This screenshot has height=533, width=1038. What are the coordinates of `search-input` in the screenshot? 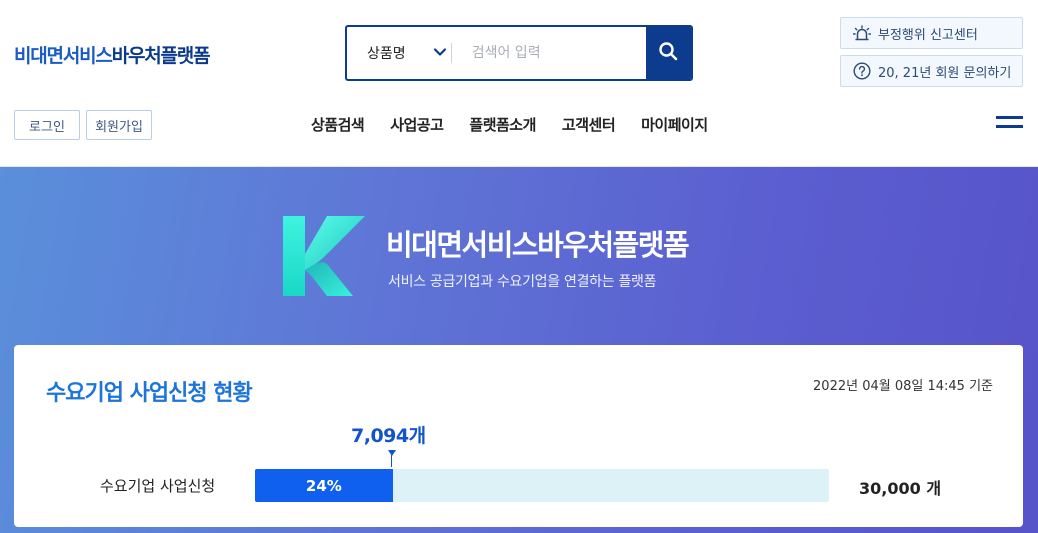 It's located at (548, 53).